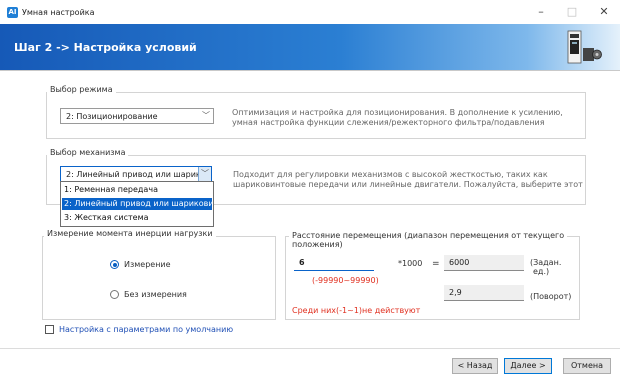  Describe the element at coordinates (541, 271) in the screenshot. I see `result-unit-line2: ед.)` at that location.